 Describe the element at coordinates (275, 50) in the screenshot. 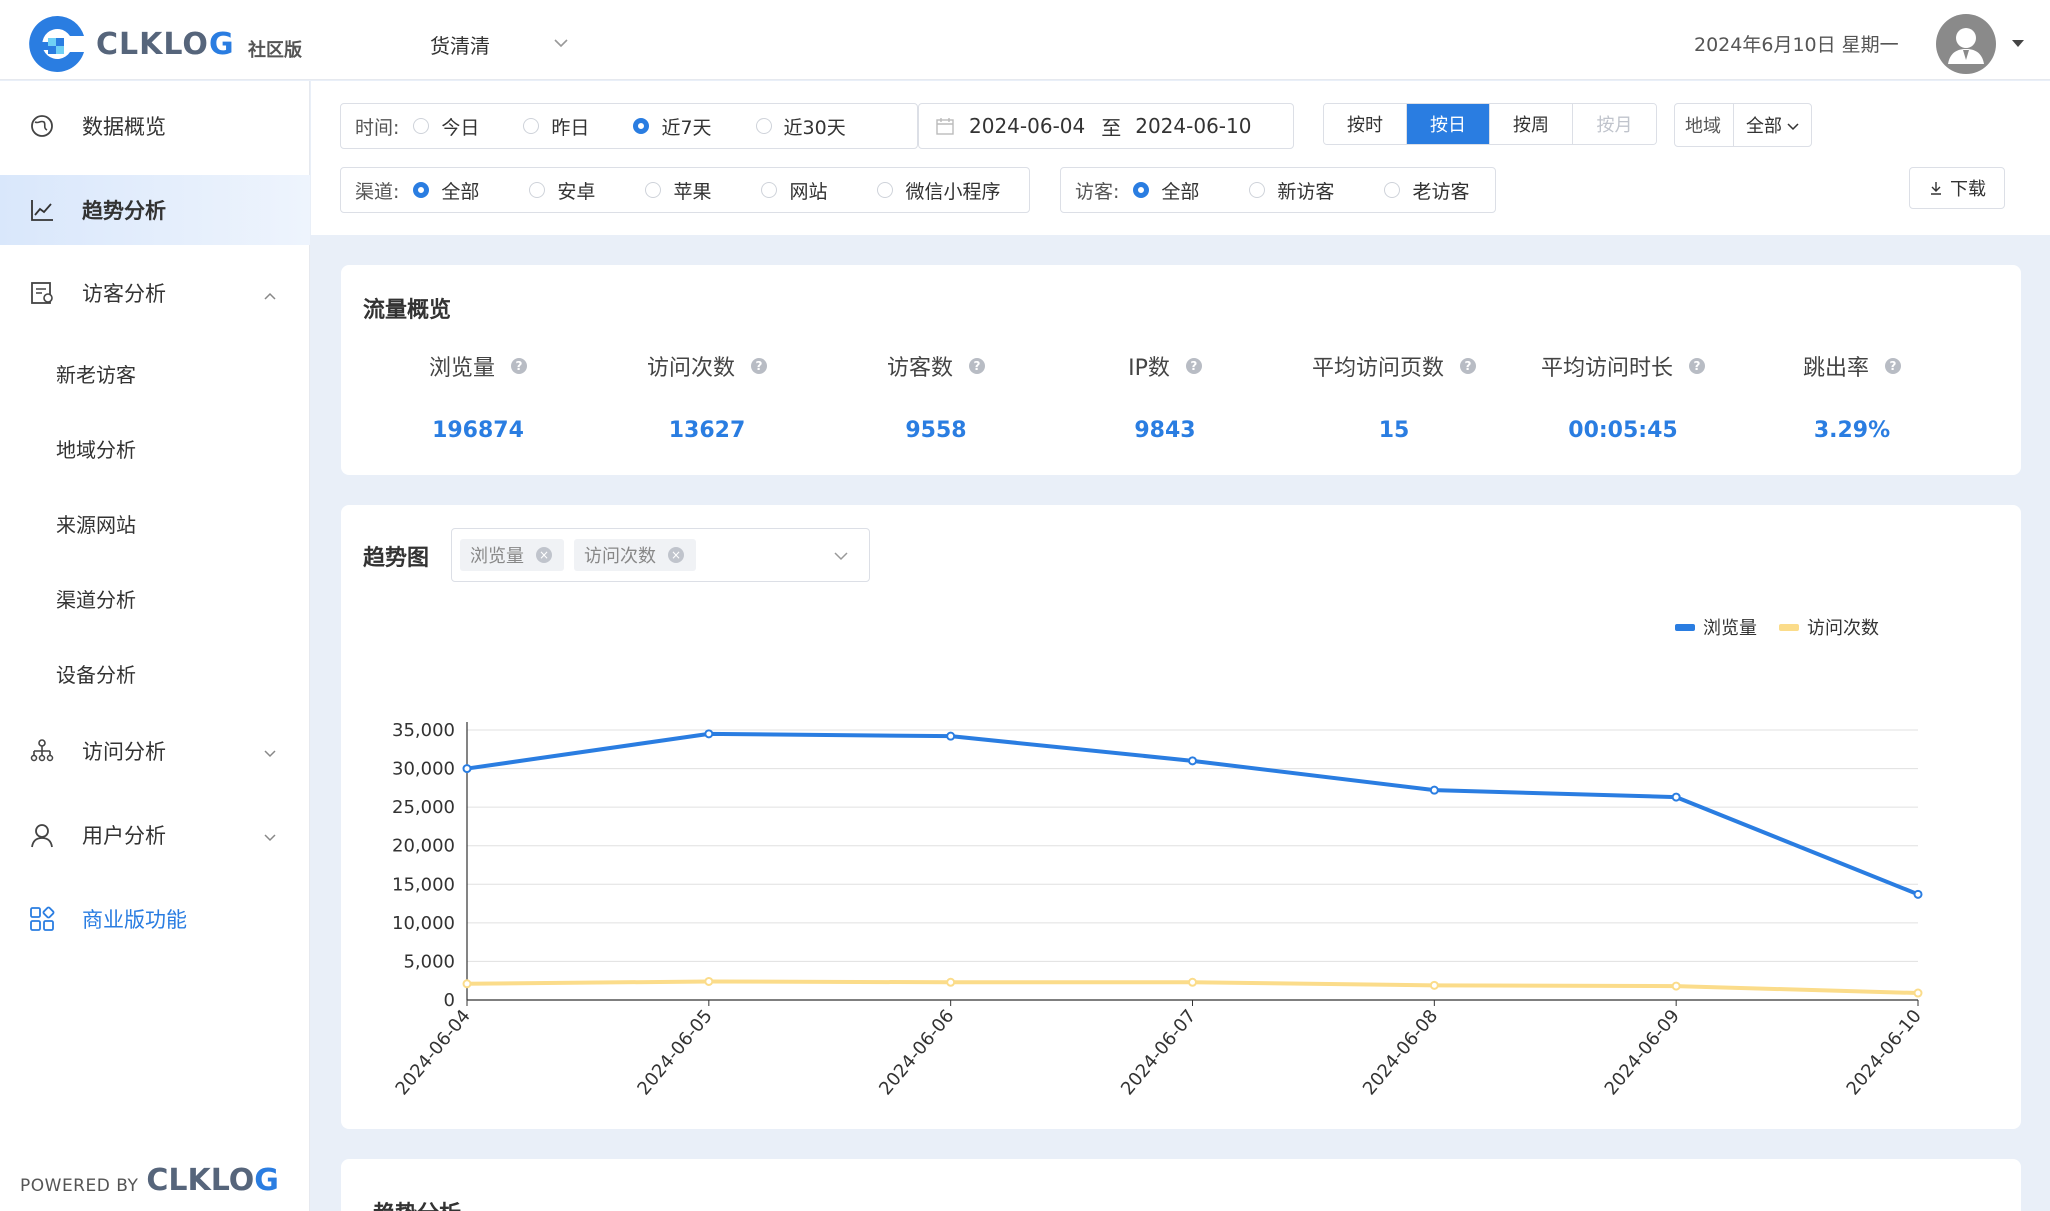

I see `edition-badge: 社区版` at that location.